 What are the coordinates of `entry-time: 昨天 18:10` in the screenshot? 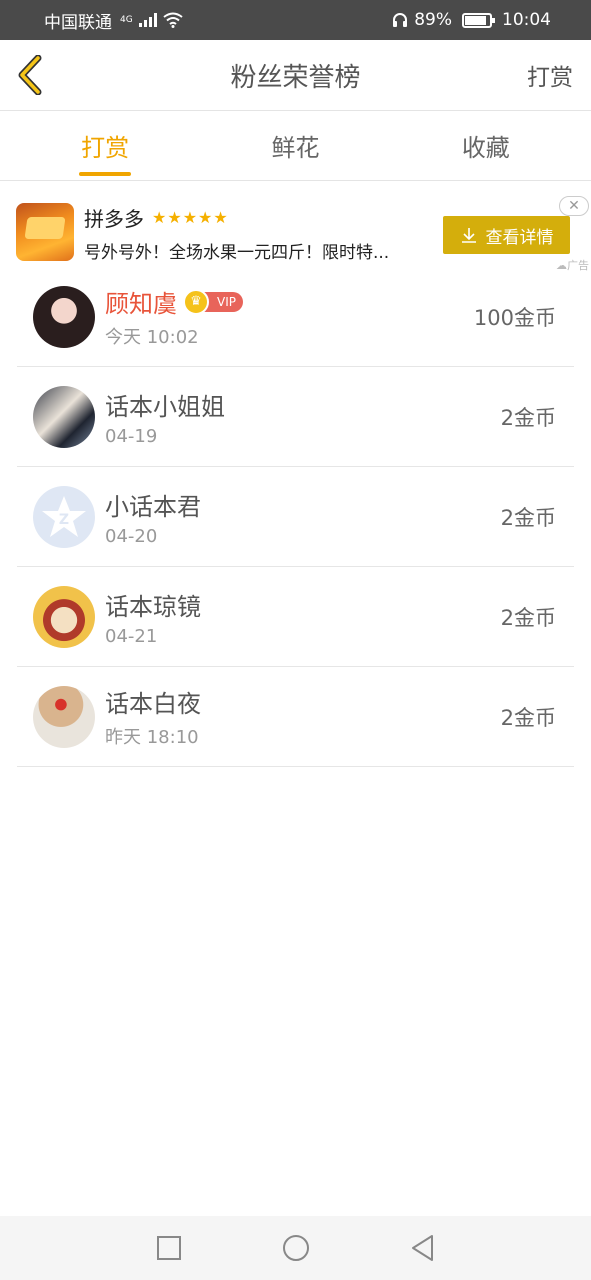 It's located at (152, 737).